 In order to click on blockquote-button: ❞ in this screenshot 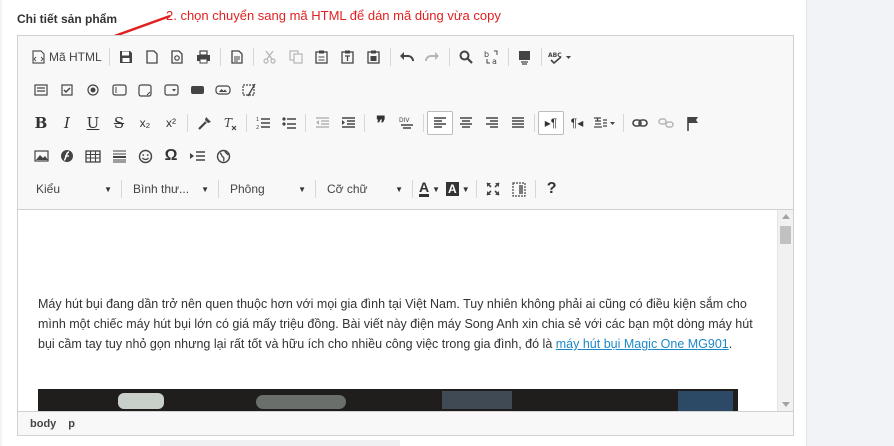, I will do `click(381, 123)`.